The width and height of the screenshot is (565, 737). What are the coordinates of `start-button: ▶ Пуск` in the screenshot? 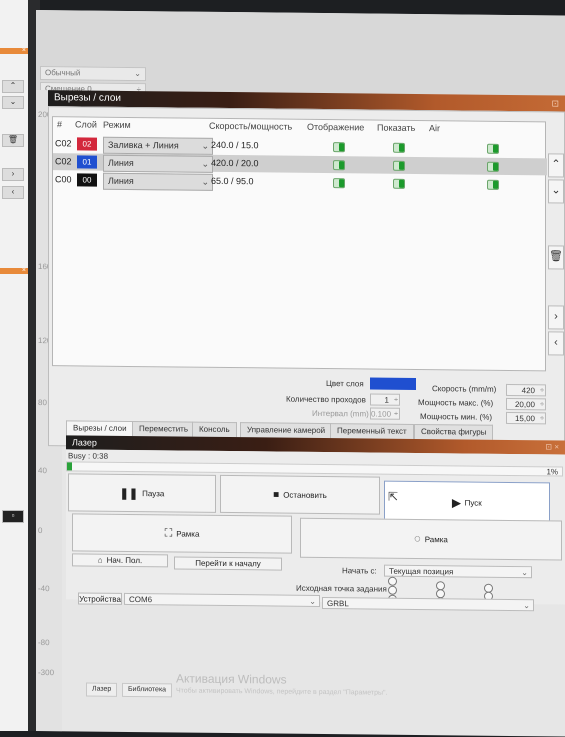 It's located at (467, 502).